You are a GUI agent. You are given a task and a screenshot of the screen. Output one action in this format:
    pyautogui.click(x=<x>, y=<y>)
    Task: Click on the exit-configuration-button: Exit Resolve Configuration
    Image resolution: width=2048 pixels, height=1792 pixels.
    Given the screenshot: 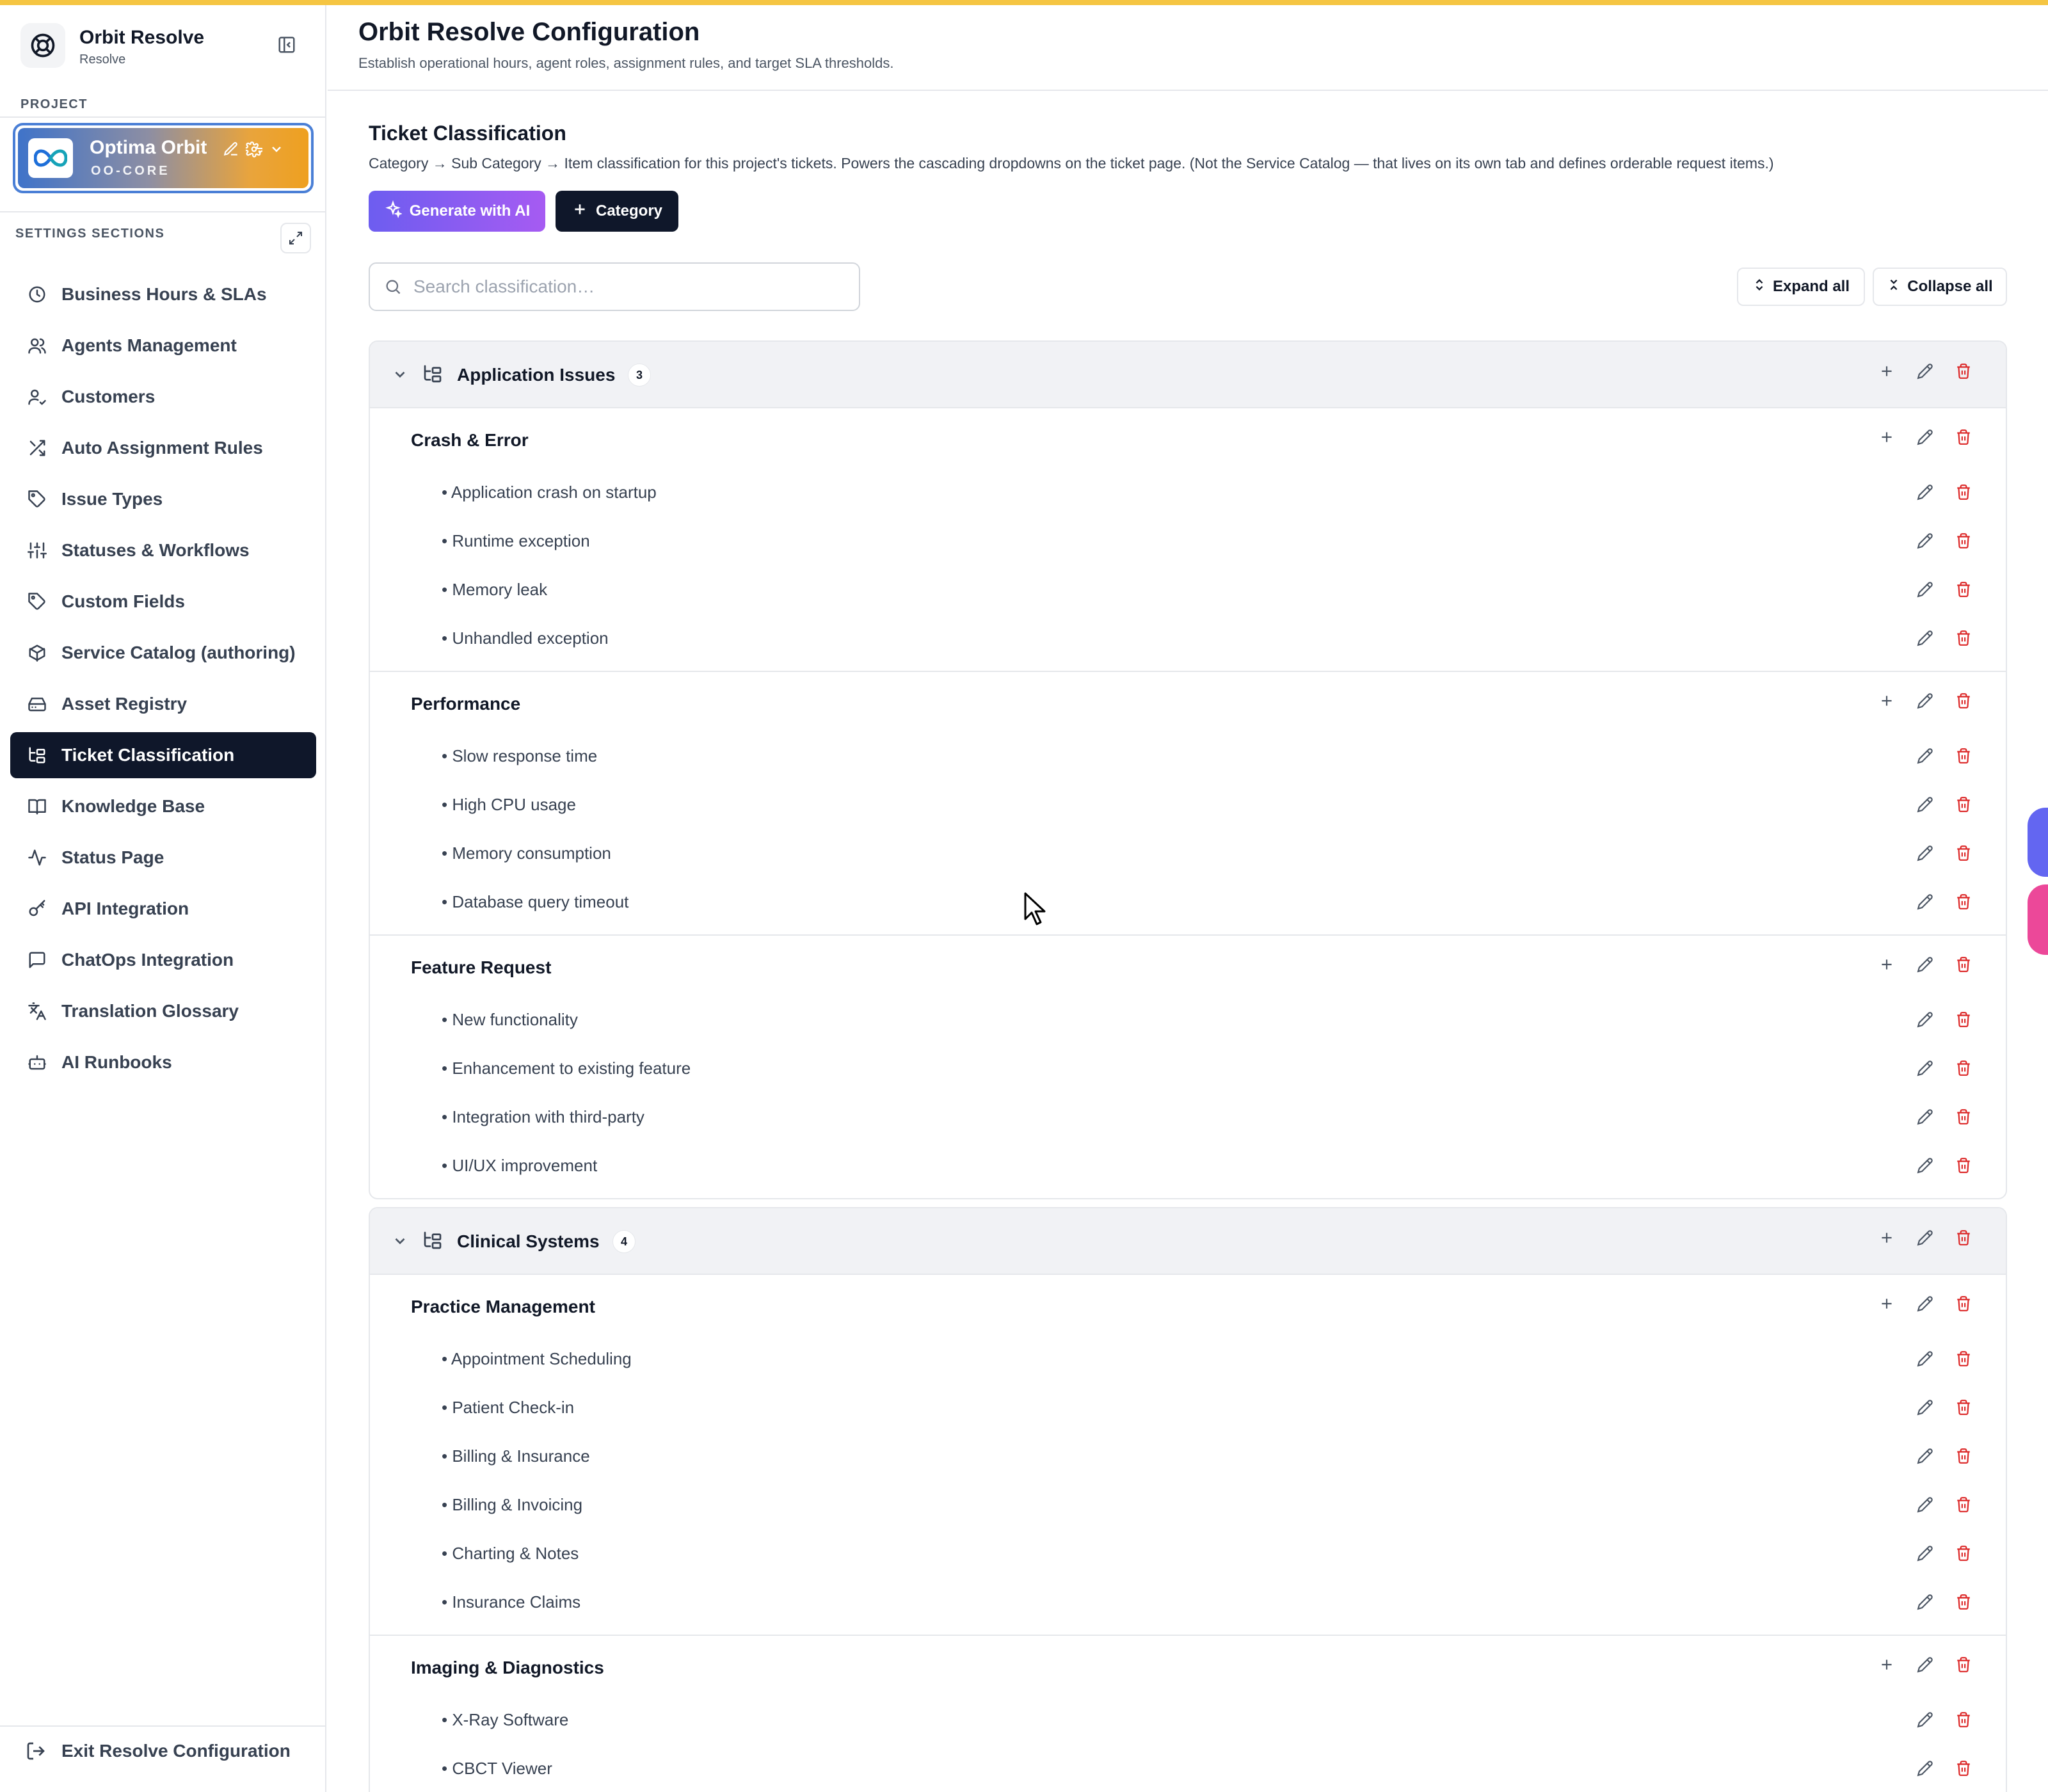 What is the action you would take?
    pyautogui.click(x=158, y=1751)
    